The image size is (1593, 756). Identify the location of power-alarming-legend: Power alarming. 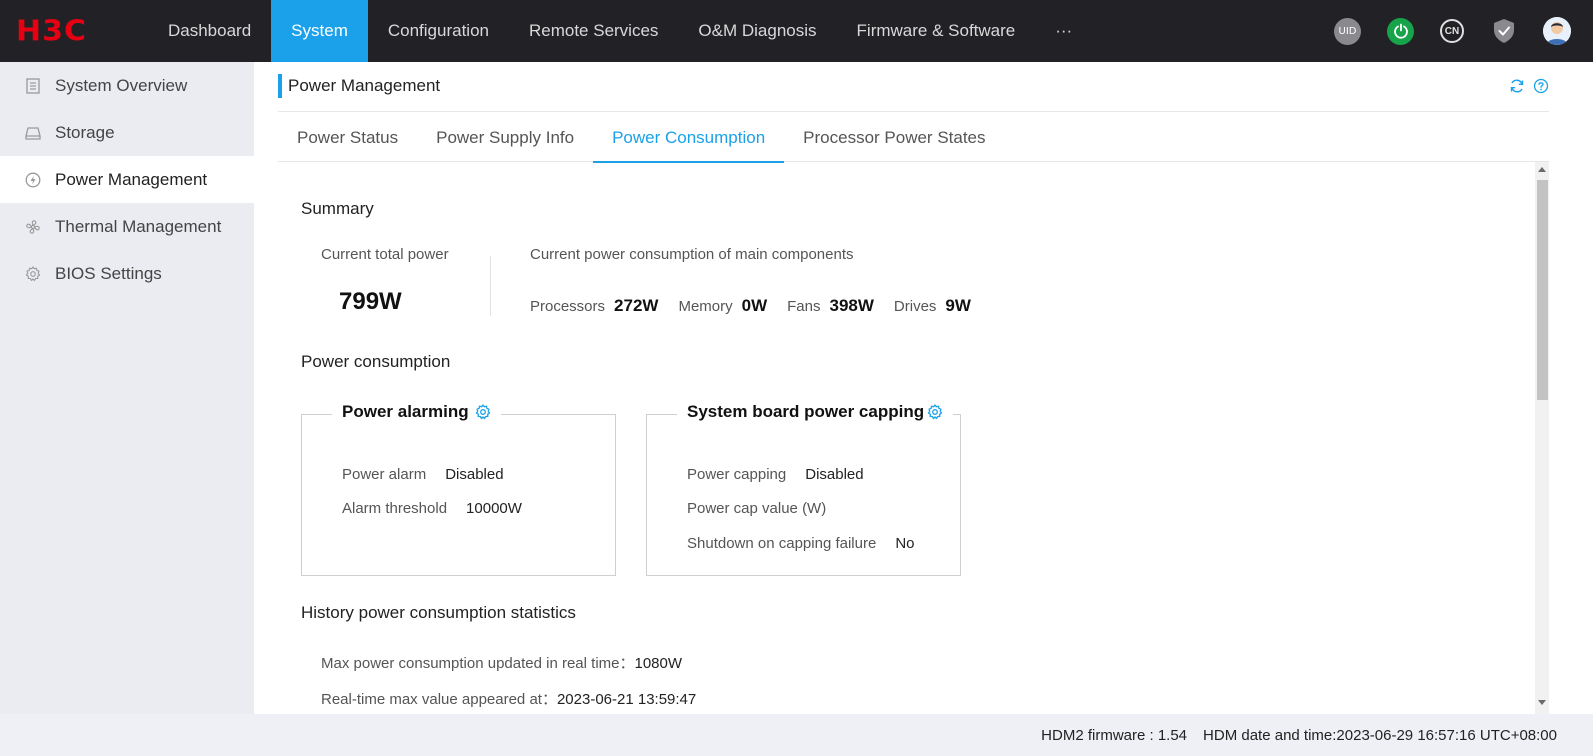
(416, 412).